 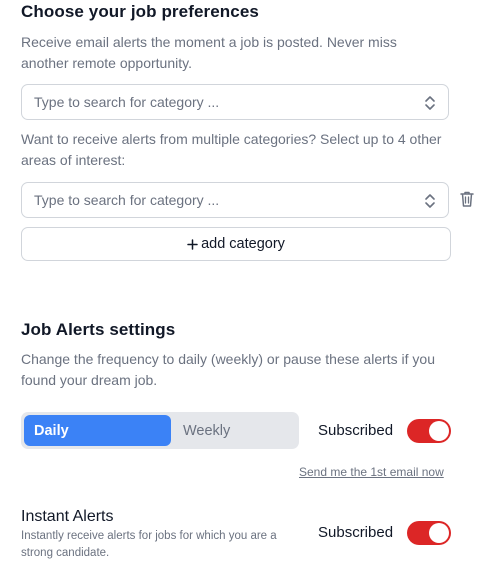 I want to click on job-preferences-title: Choose your job preferences, so click(x=140, y=11).